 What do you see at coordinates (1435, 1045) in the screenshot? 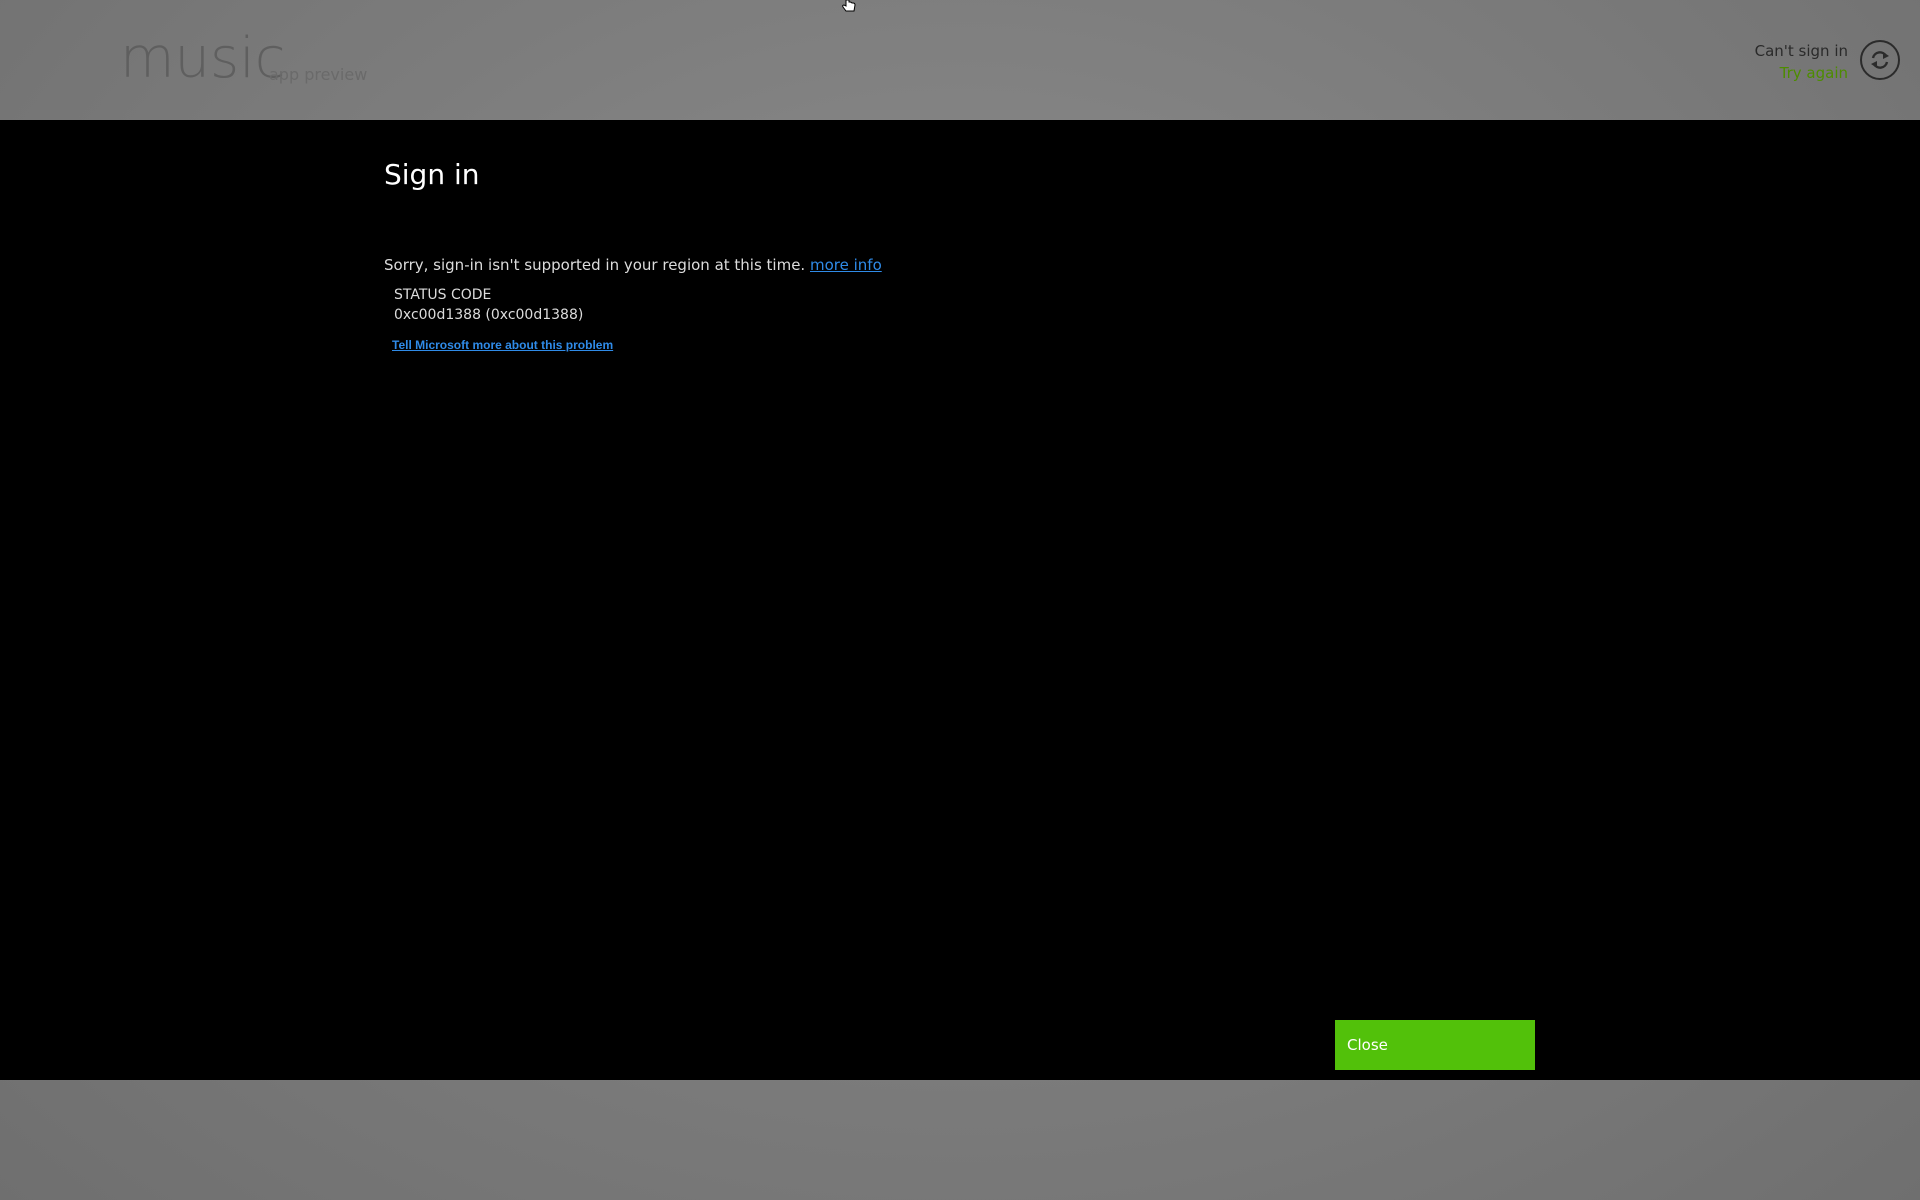
I see `close-button: Close` at bounding box center [1435, 1045].